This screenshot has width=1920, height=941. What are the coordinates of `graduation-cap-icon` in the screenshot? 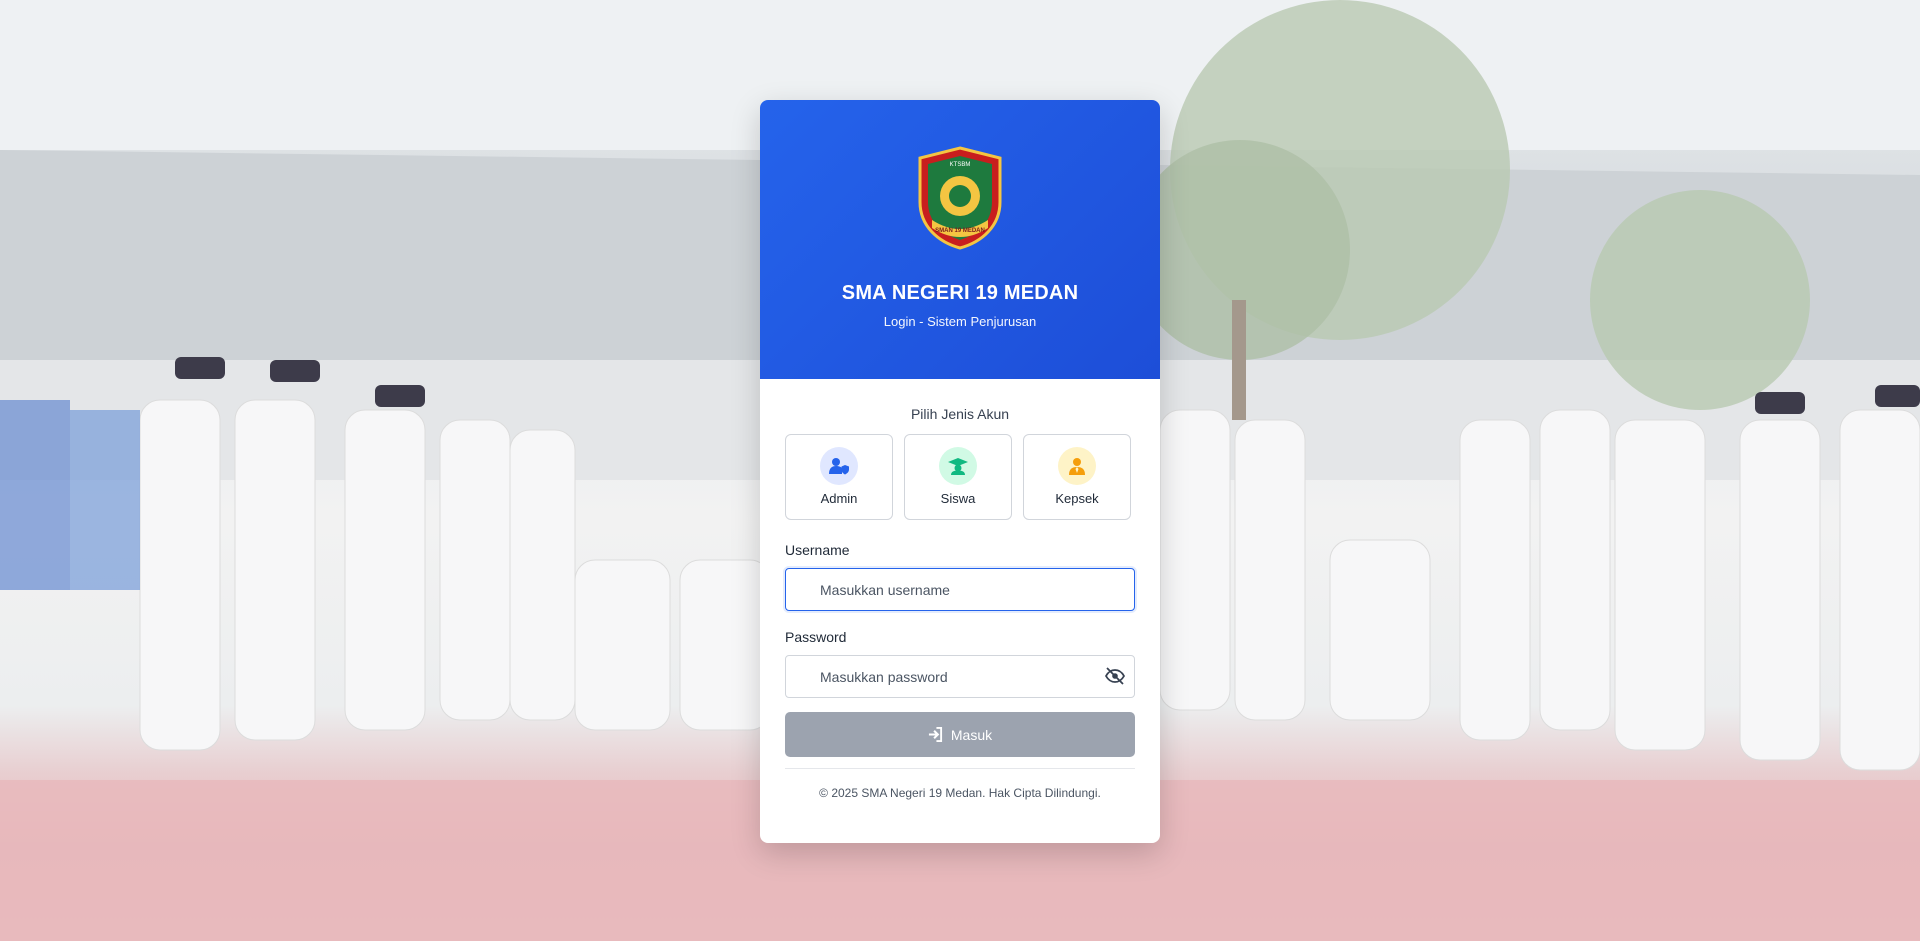 It's located at (958, 466).